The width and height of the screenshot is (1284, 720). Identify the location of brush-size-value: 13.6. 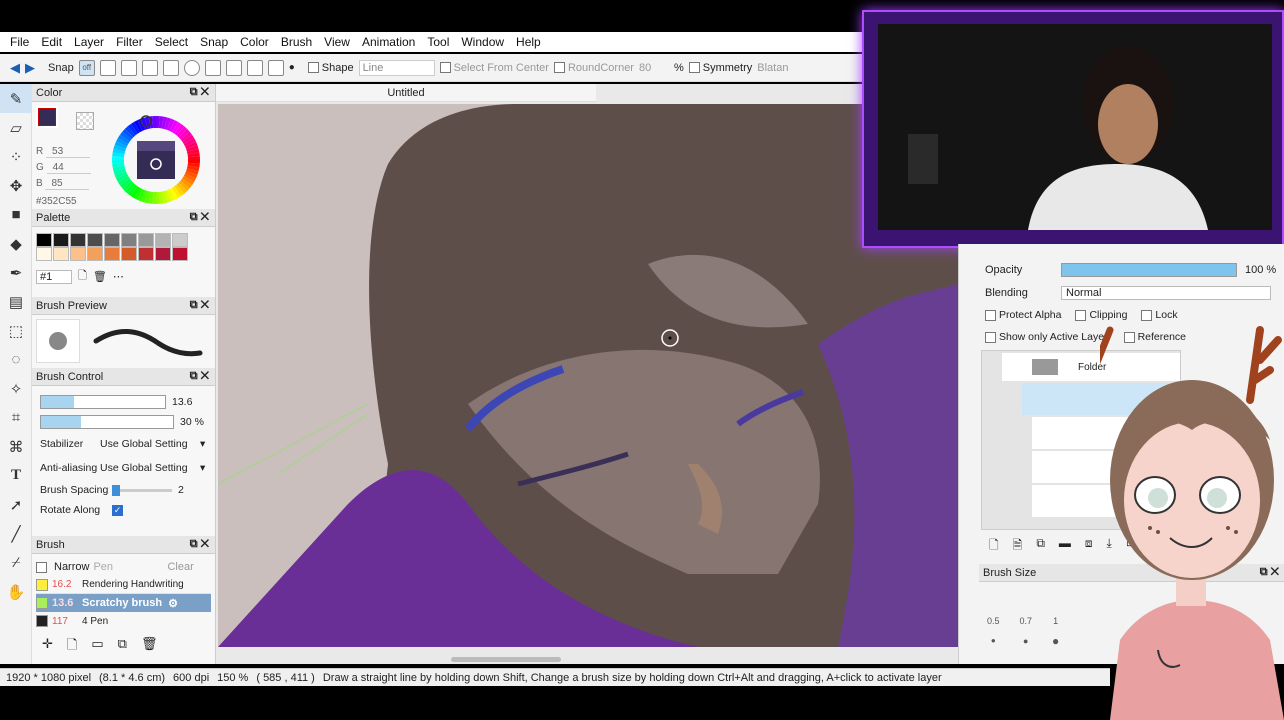
(182, 402).